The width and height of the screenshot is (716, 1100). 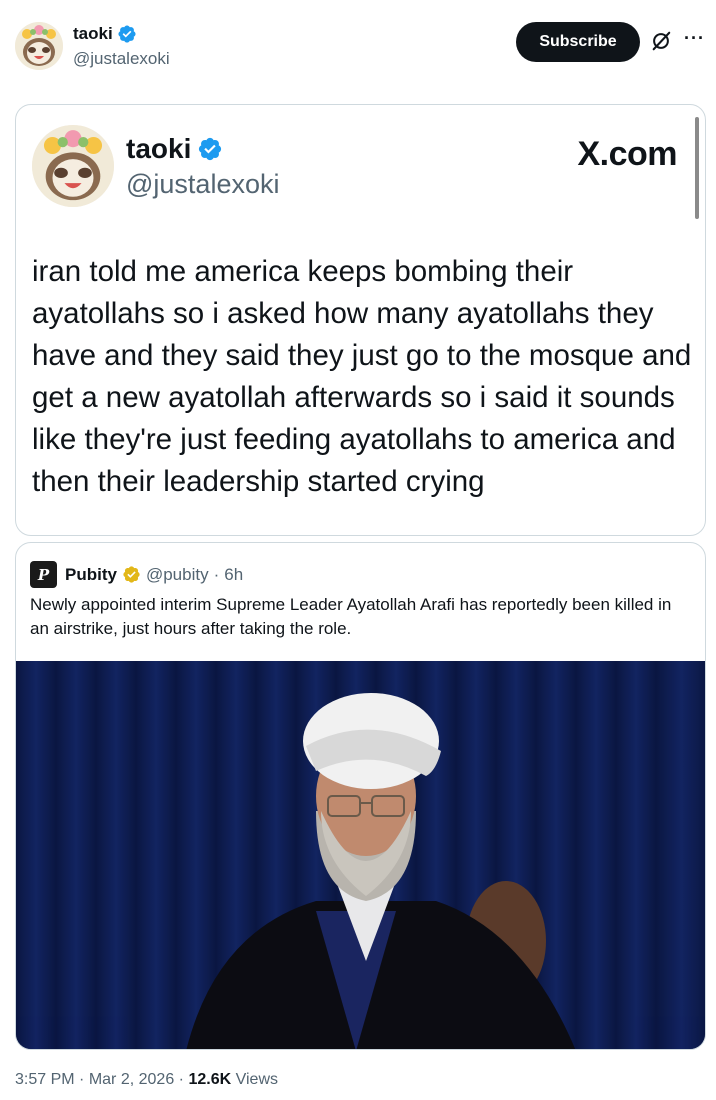 I want to click on quoted-time: 6h, so click(x=233, y=575).